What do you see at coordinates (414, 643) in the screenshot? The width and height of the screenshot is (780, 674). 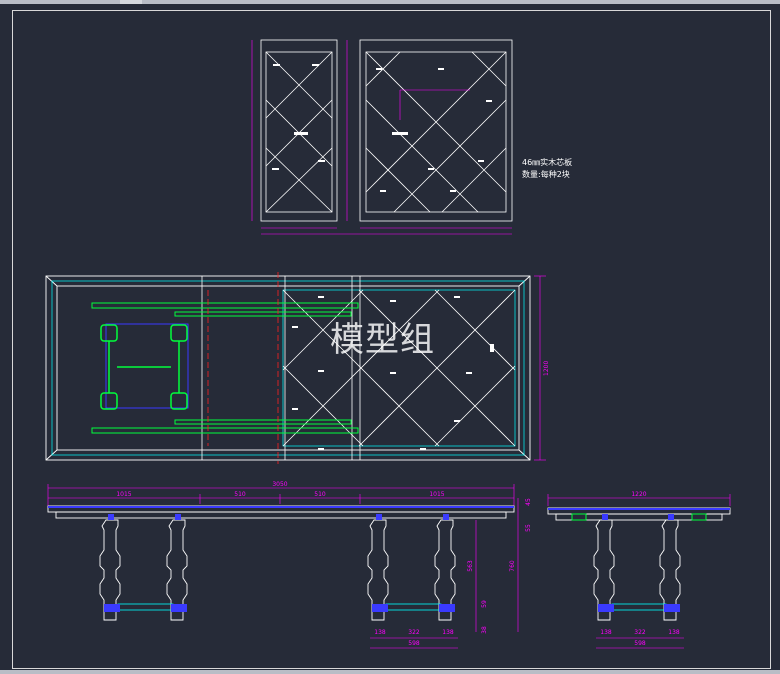 I see `dim-leg-base: 598` at bounding box center [414, 643].